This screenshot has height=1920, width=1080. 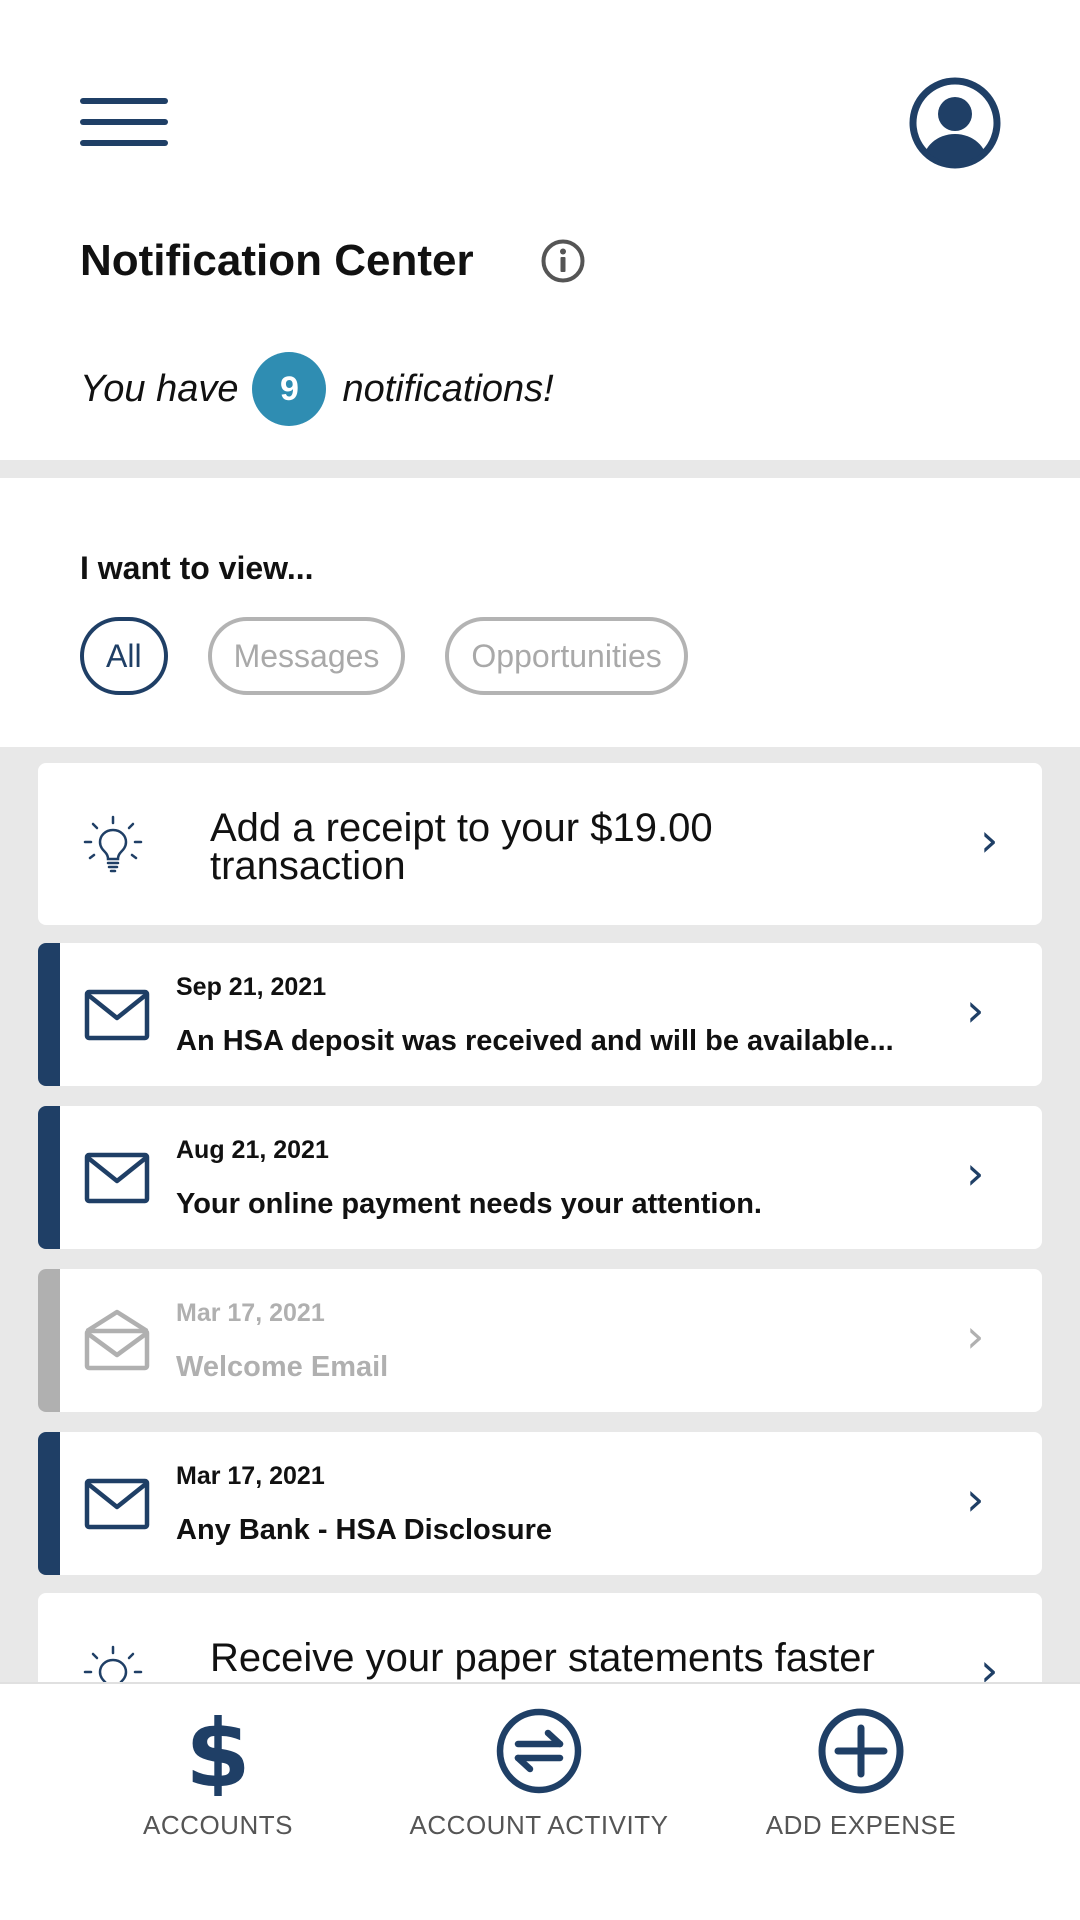 What do you see at coordinates (861, 1751) in the screenshot?
I see `plus-circle-icon` at bounding box center [861, 1751].